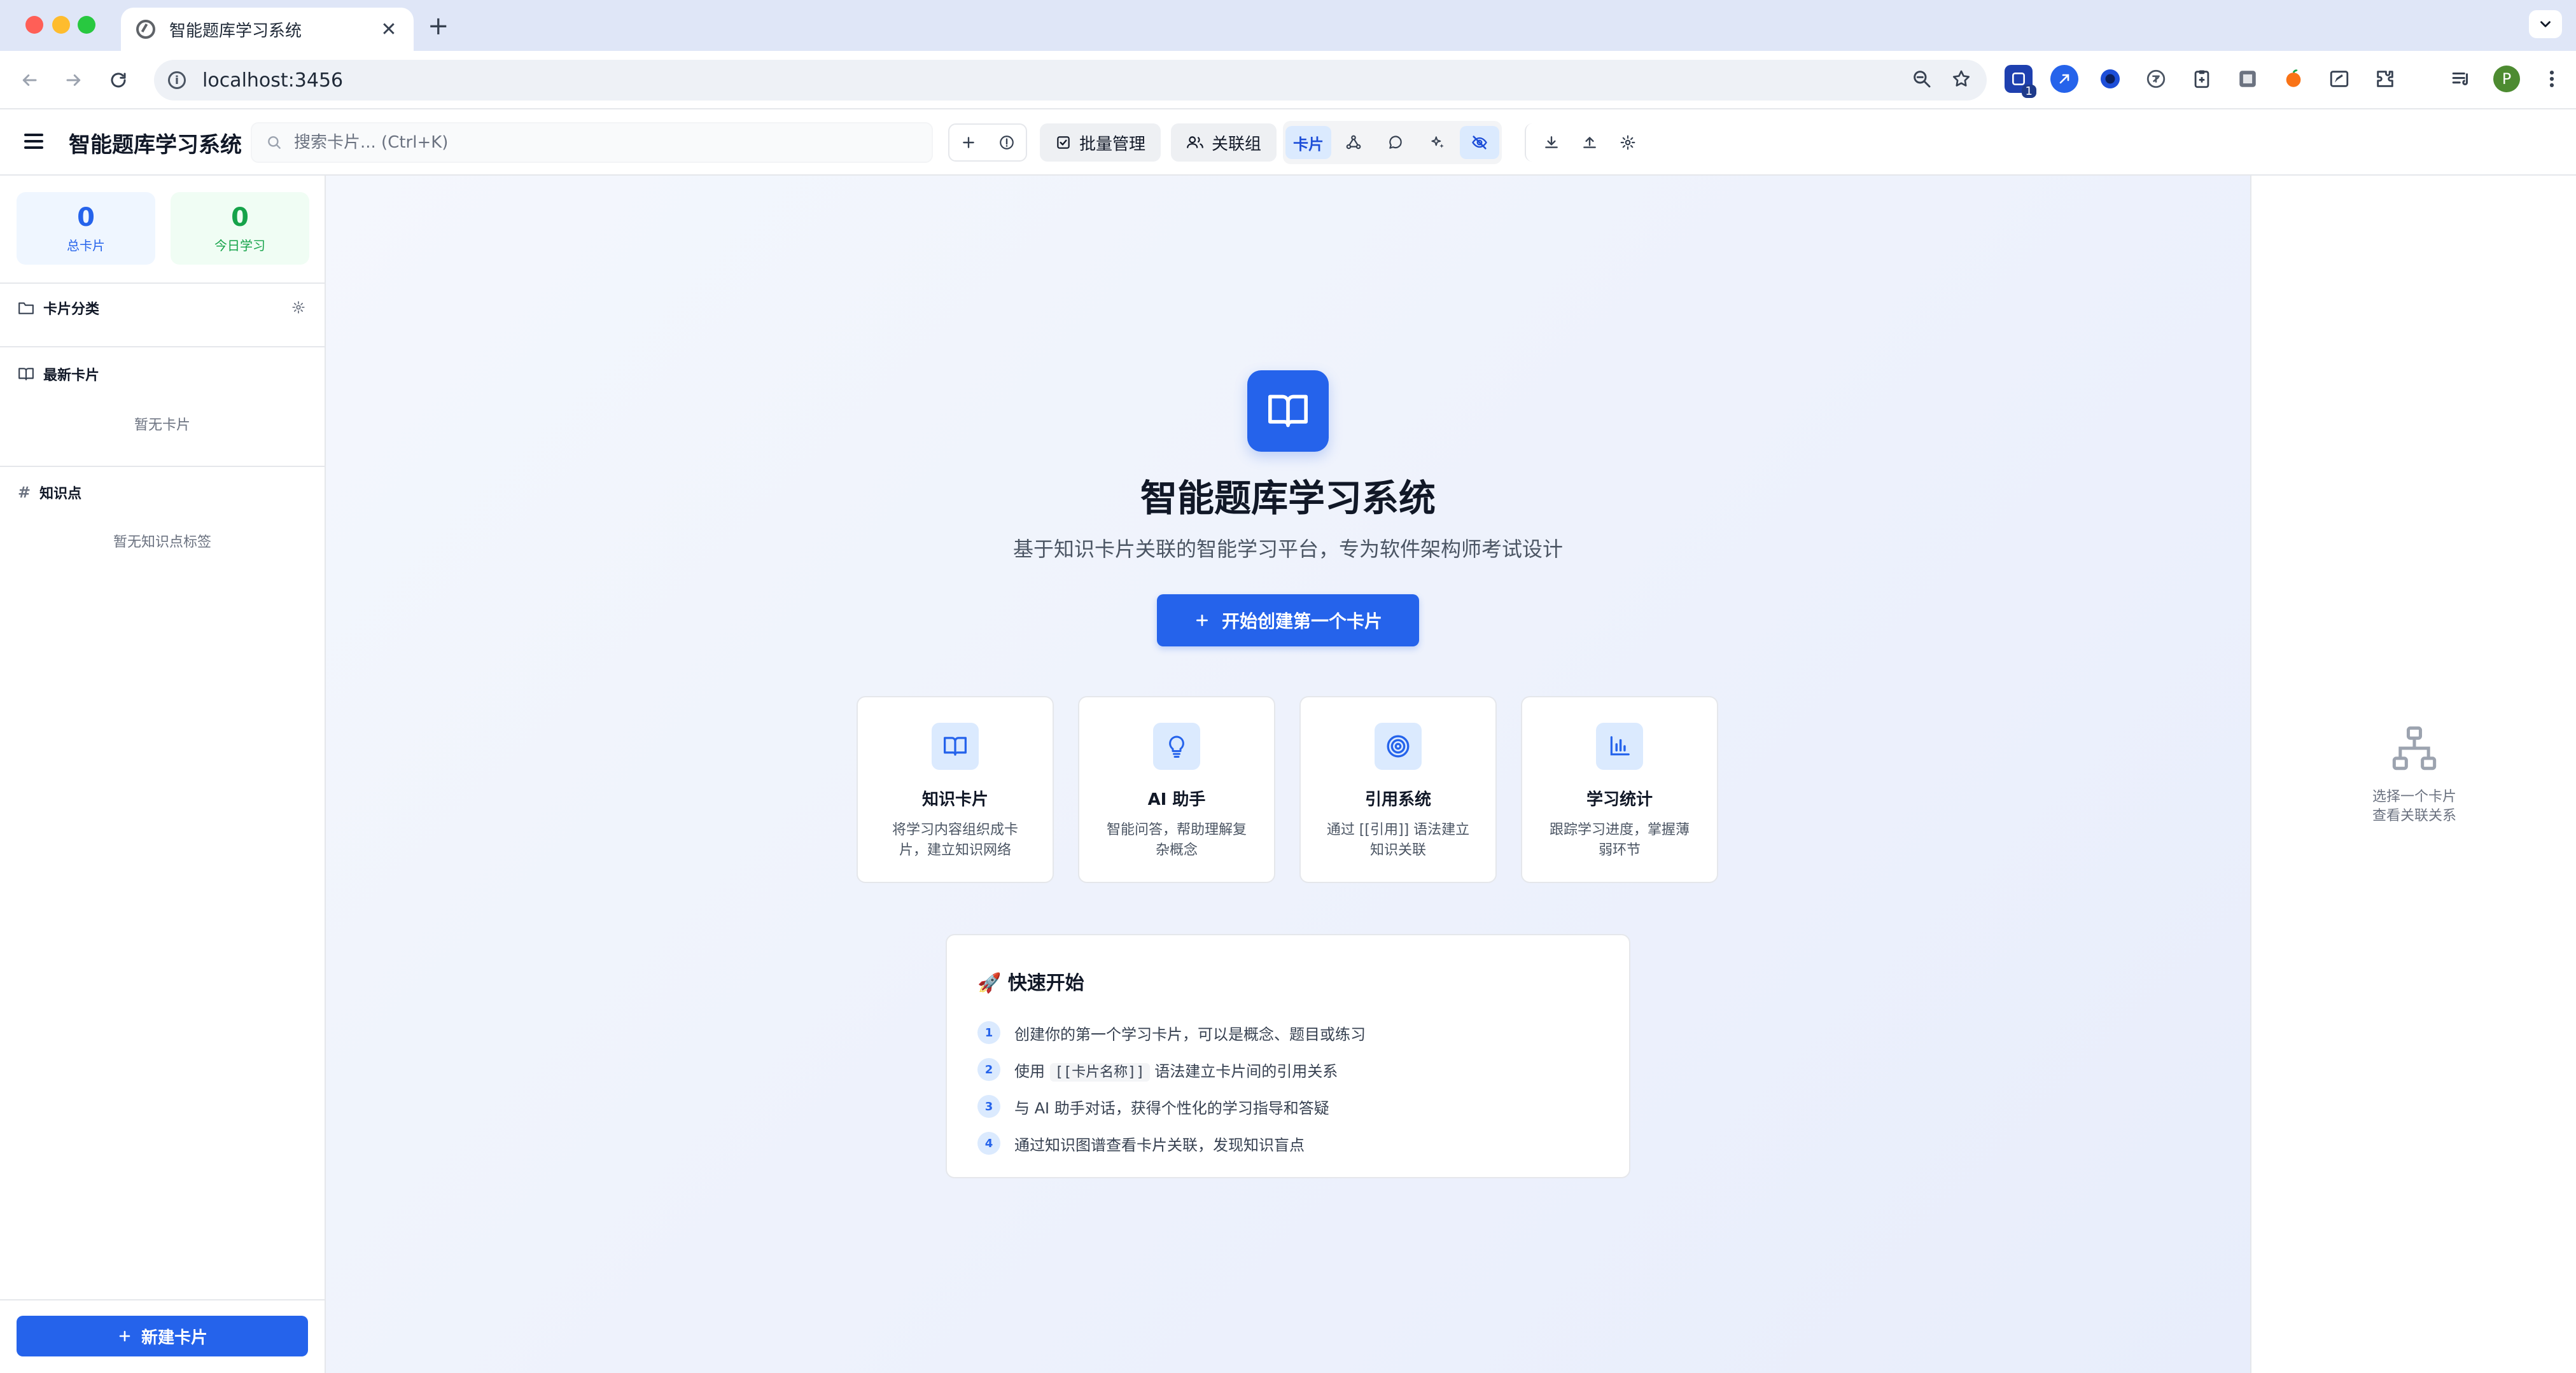  What do you see at coordinates (1479, 142) in the screenshot?
I see `toggle-visibility-tab` at bounding box center [1479, 142].